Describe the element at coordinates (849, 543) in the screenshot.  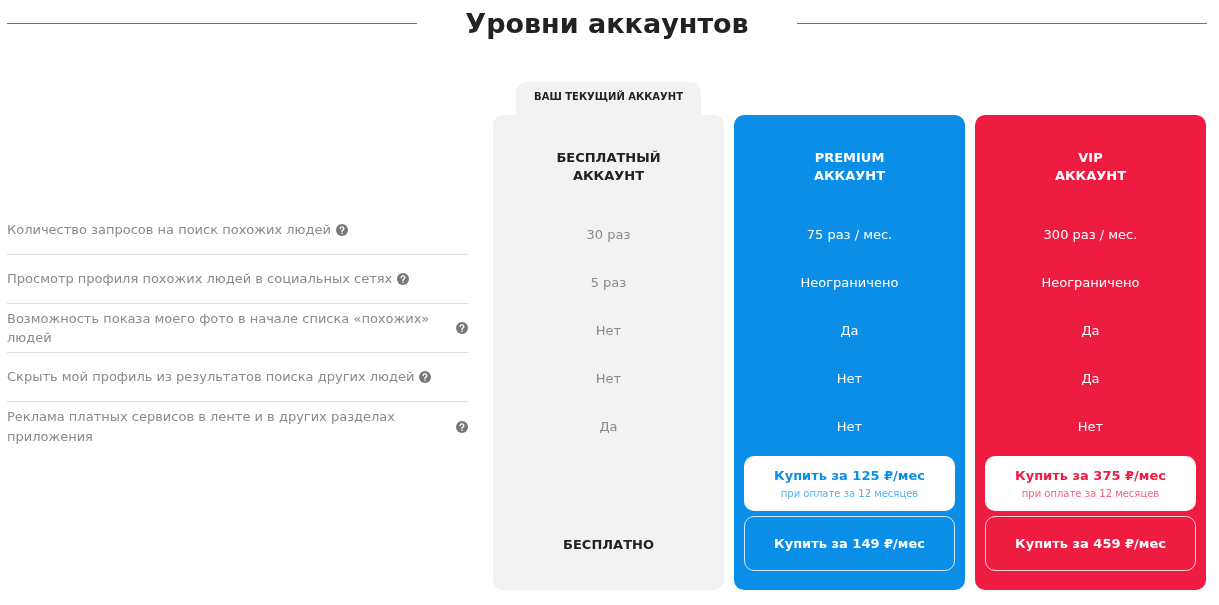
I see `buy-button: Купить за 149 ₽/мес` at that location.